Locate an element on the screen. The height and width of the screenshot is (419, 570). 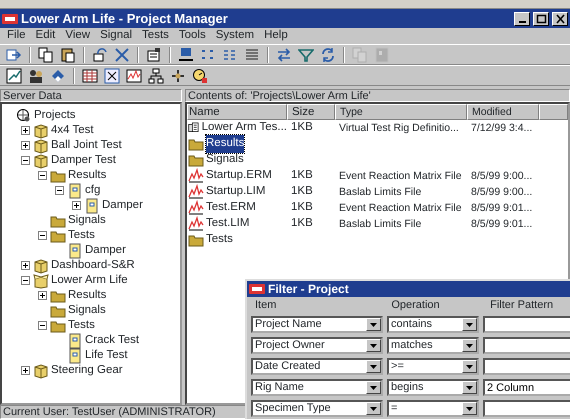
table-button is located at coordinates (90, 75).